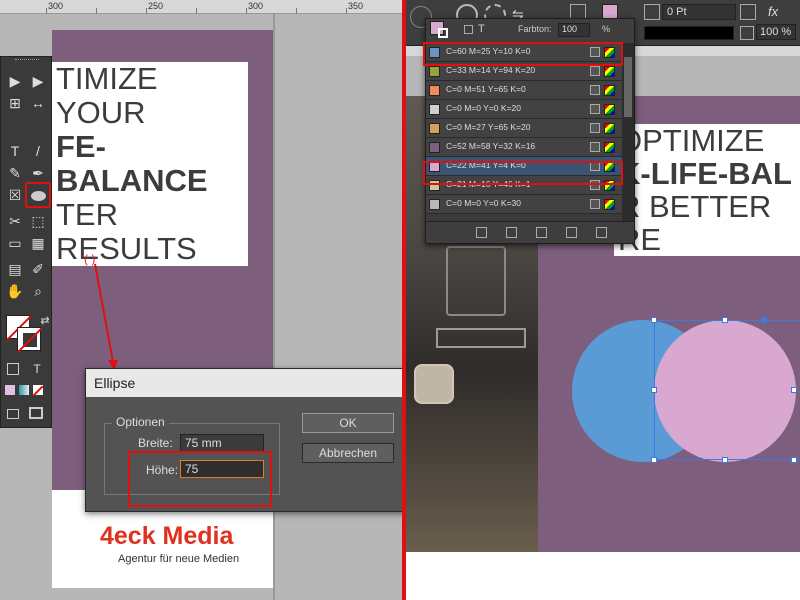  What do you see at coordinates (695, 223) in the screenshot?
I see `headline-line: R BETTER RE` at bounding box center [695, 223].